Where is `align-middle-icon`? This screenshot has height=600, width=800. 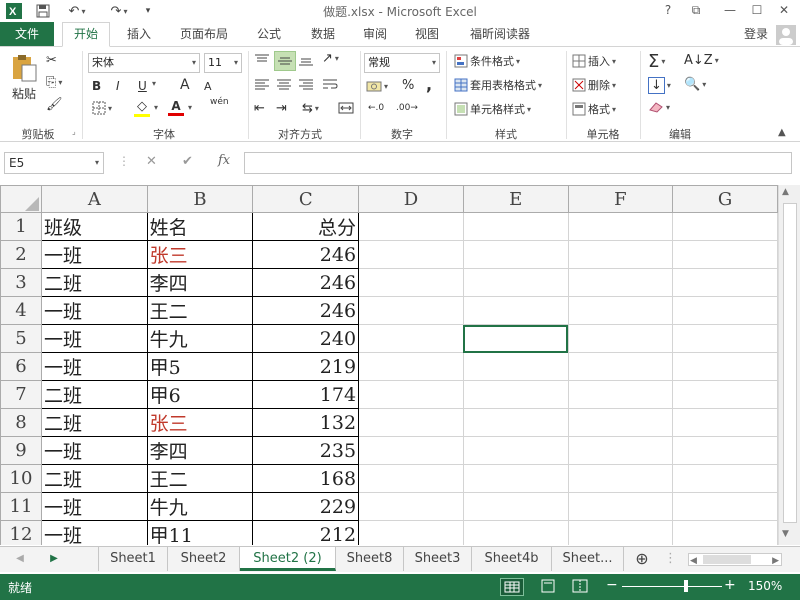 align-middle-icon is located at coordinates (285, 61).